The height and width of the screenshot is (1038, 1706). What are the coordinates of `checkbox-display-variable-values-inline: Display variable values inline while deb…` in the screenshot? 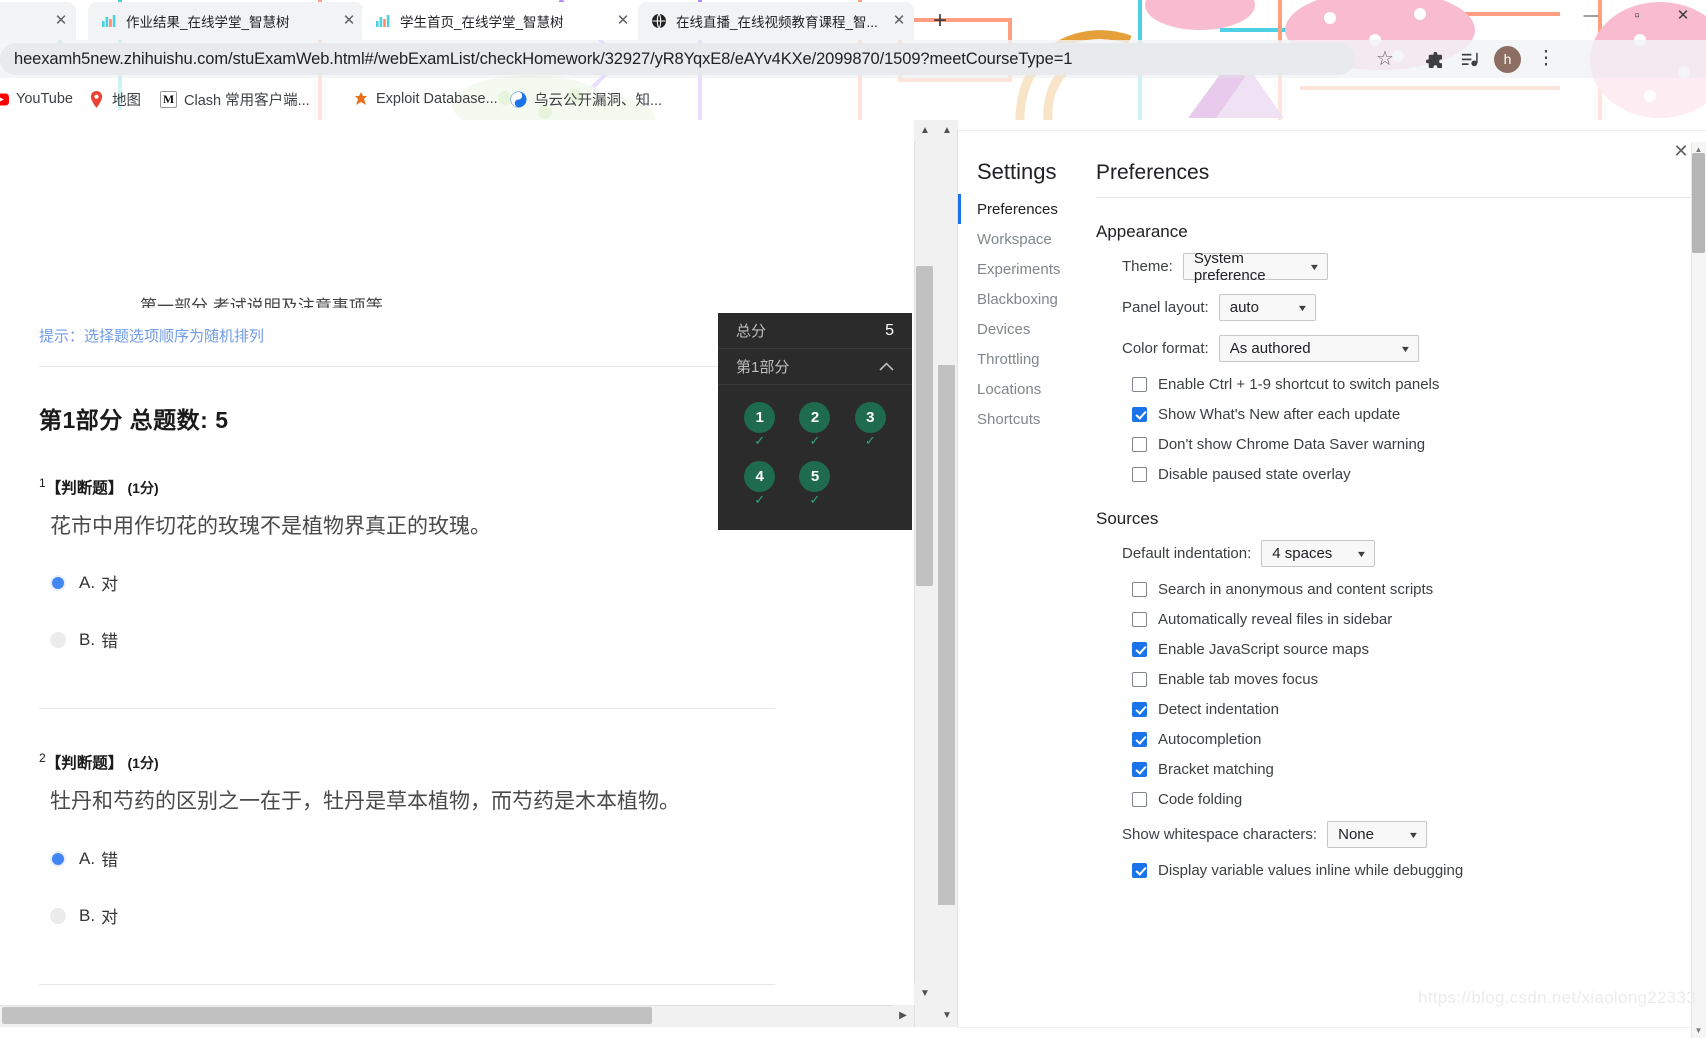 It's located at (1419, 870).